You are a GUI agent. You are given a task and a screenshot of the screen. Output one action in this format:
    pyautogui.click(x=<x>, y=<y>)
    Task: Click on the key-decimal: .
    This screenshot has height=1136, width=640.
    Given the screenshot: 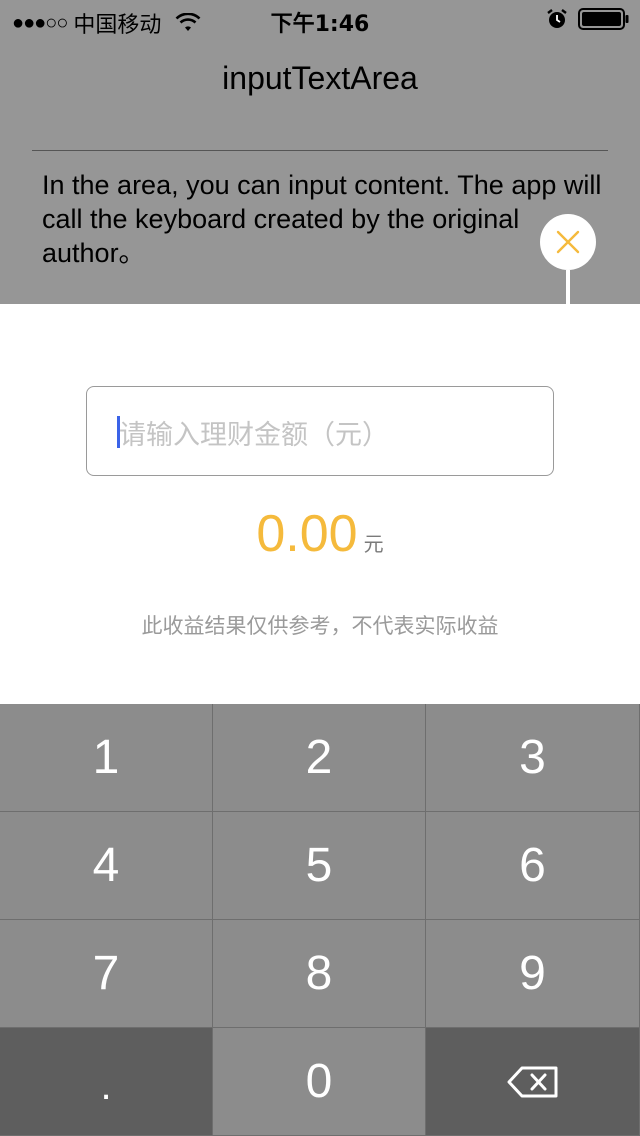 What is the action you would take?
    pyautogui.click(x=106, y=1082)
    